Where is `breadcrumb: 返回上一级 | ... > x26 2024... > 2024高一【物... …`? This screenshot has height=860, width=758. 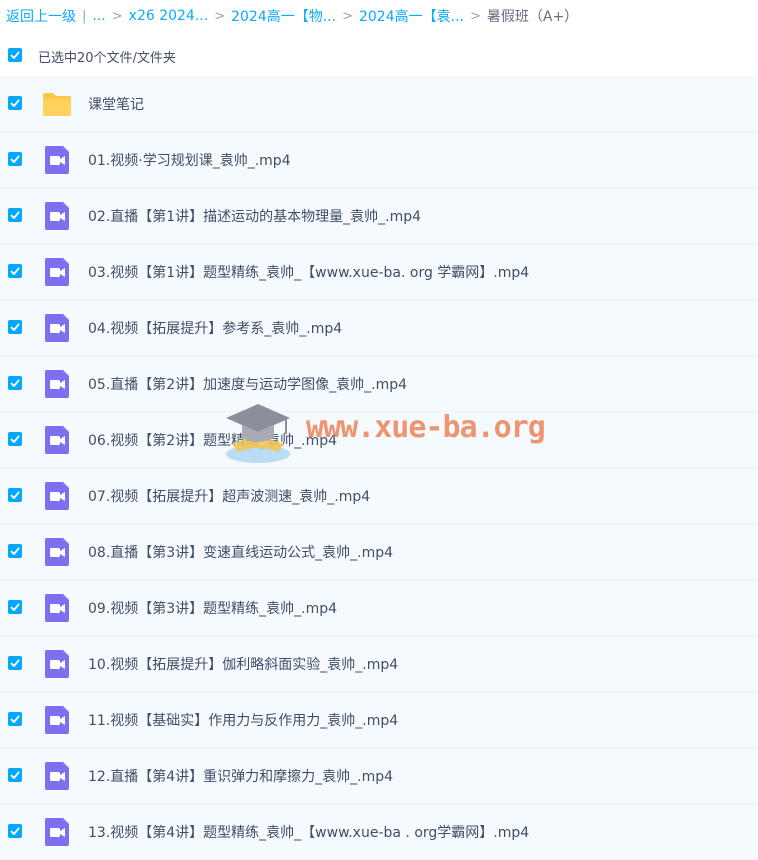
breadcrumb: 返回上一级 | ... > x26 2024... > 2024高一【物... … is located at coordinates (379, 16).